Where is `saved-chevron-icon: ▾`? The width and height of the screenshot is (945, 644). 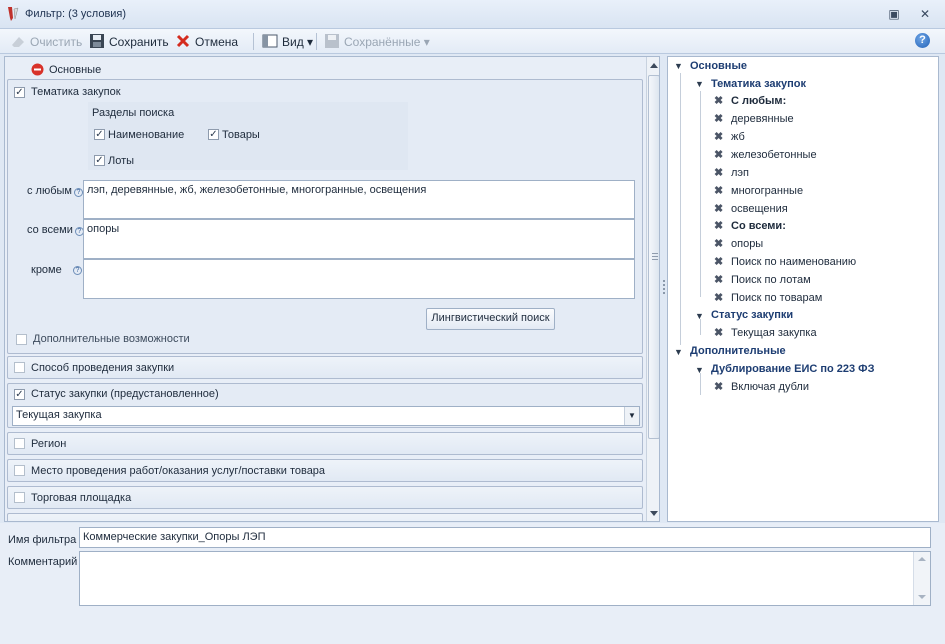 saved-chevron-icon: ▾ is located at coordinates (425, 42).